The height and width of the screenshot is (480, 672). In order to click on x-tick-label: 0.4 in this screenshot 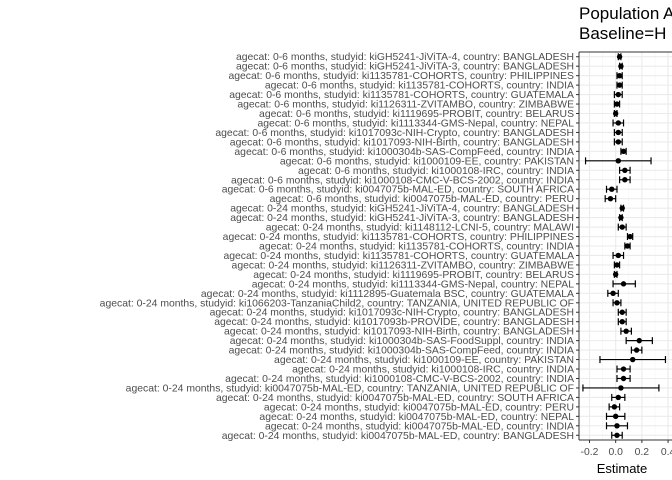, I will do `click(666, 452)`.